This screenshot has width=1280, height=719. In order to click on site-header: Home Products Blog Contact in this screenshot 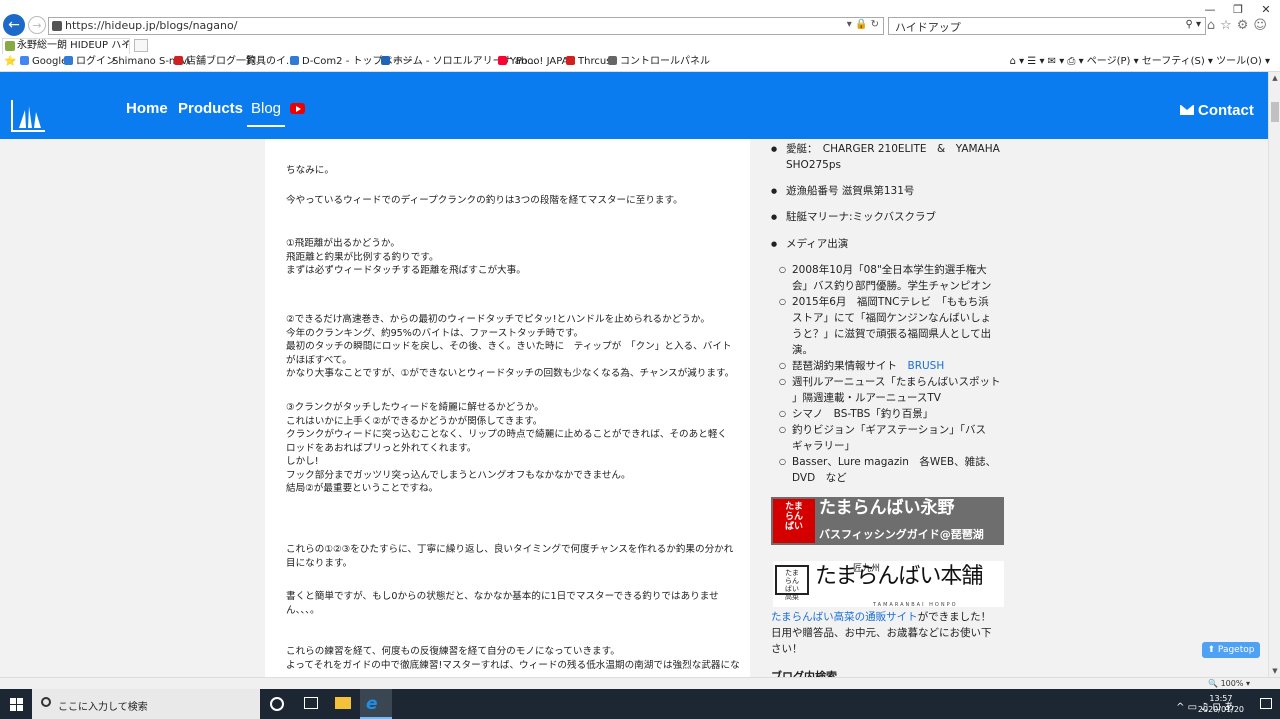, I will do `click(634, 105)`.